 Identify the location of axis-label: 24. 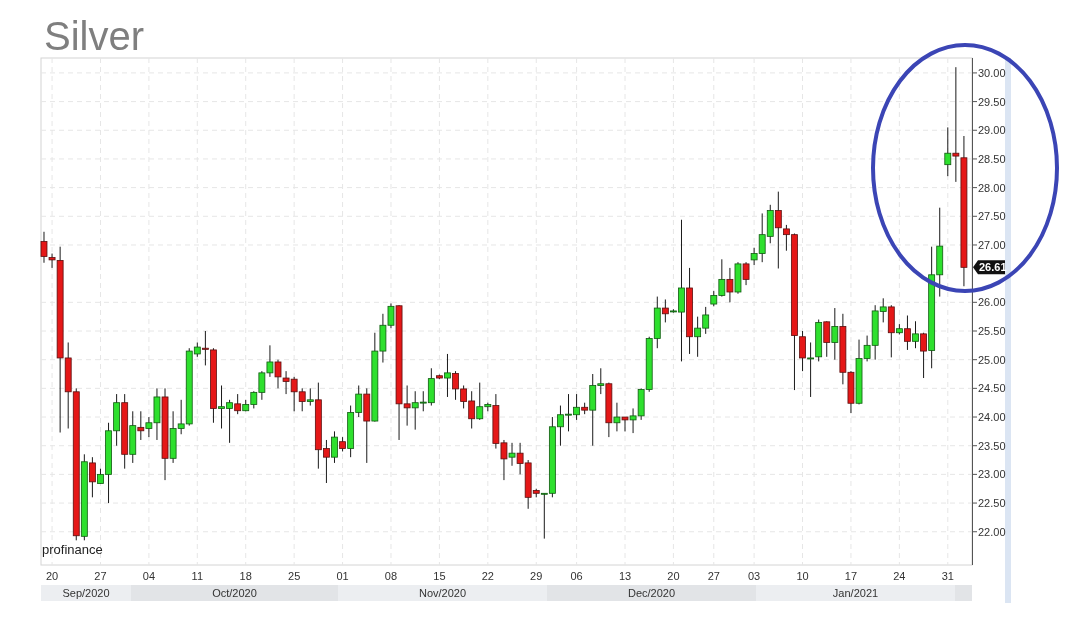
(899, 576).